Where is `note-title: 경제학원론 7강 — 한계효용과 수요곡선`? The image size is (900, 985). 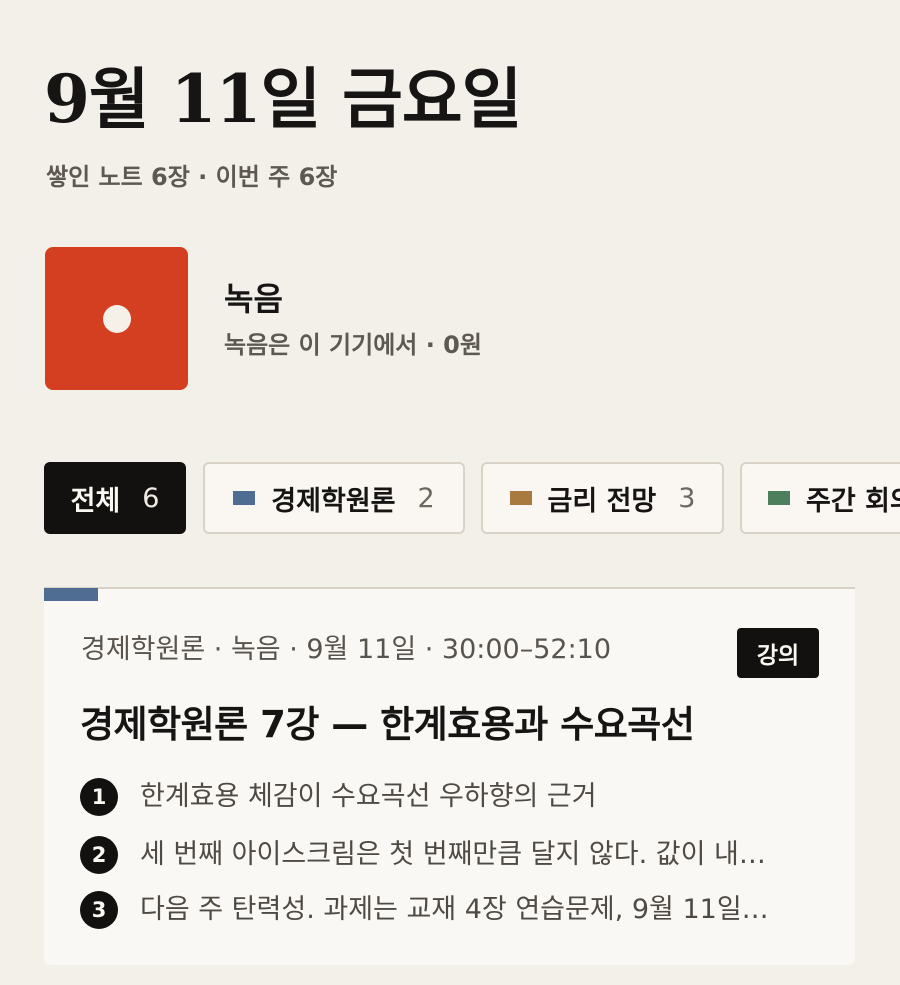 note-title: 경제학원론 7강 — 한계효용과 수요곡선 is located at coordinates (387, 724).